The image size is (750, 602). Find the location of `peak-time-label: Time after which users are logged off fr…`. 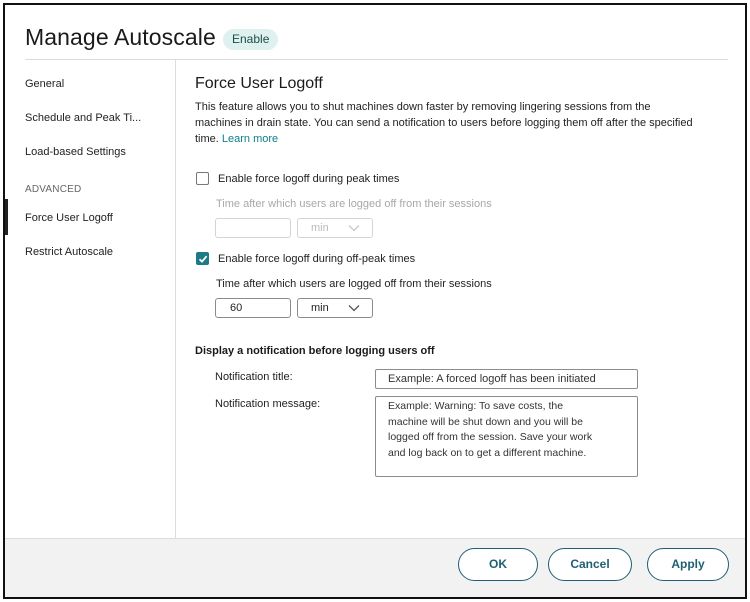

peak-time-label: Time after which users are logged off fr… is located at coordinates (354, 204).